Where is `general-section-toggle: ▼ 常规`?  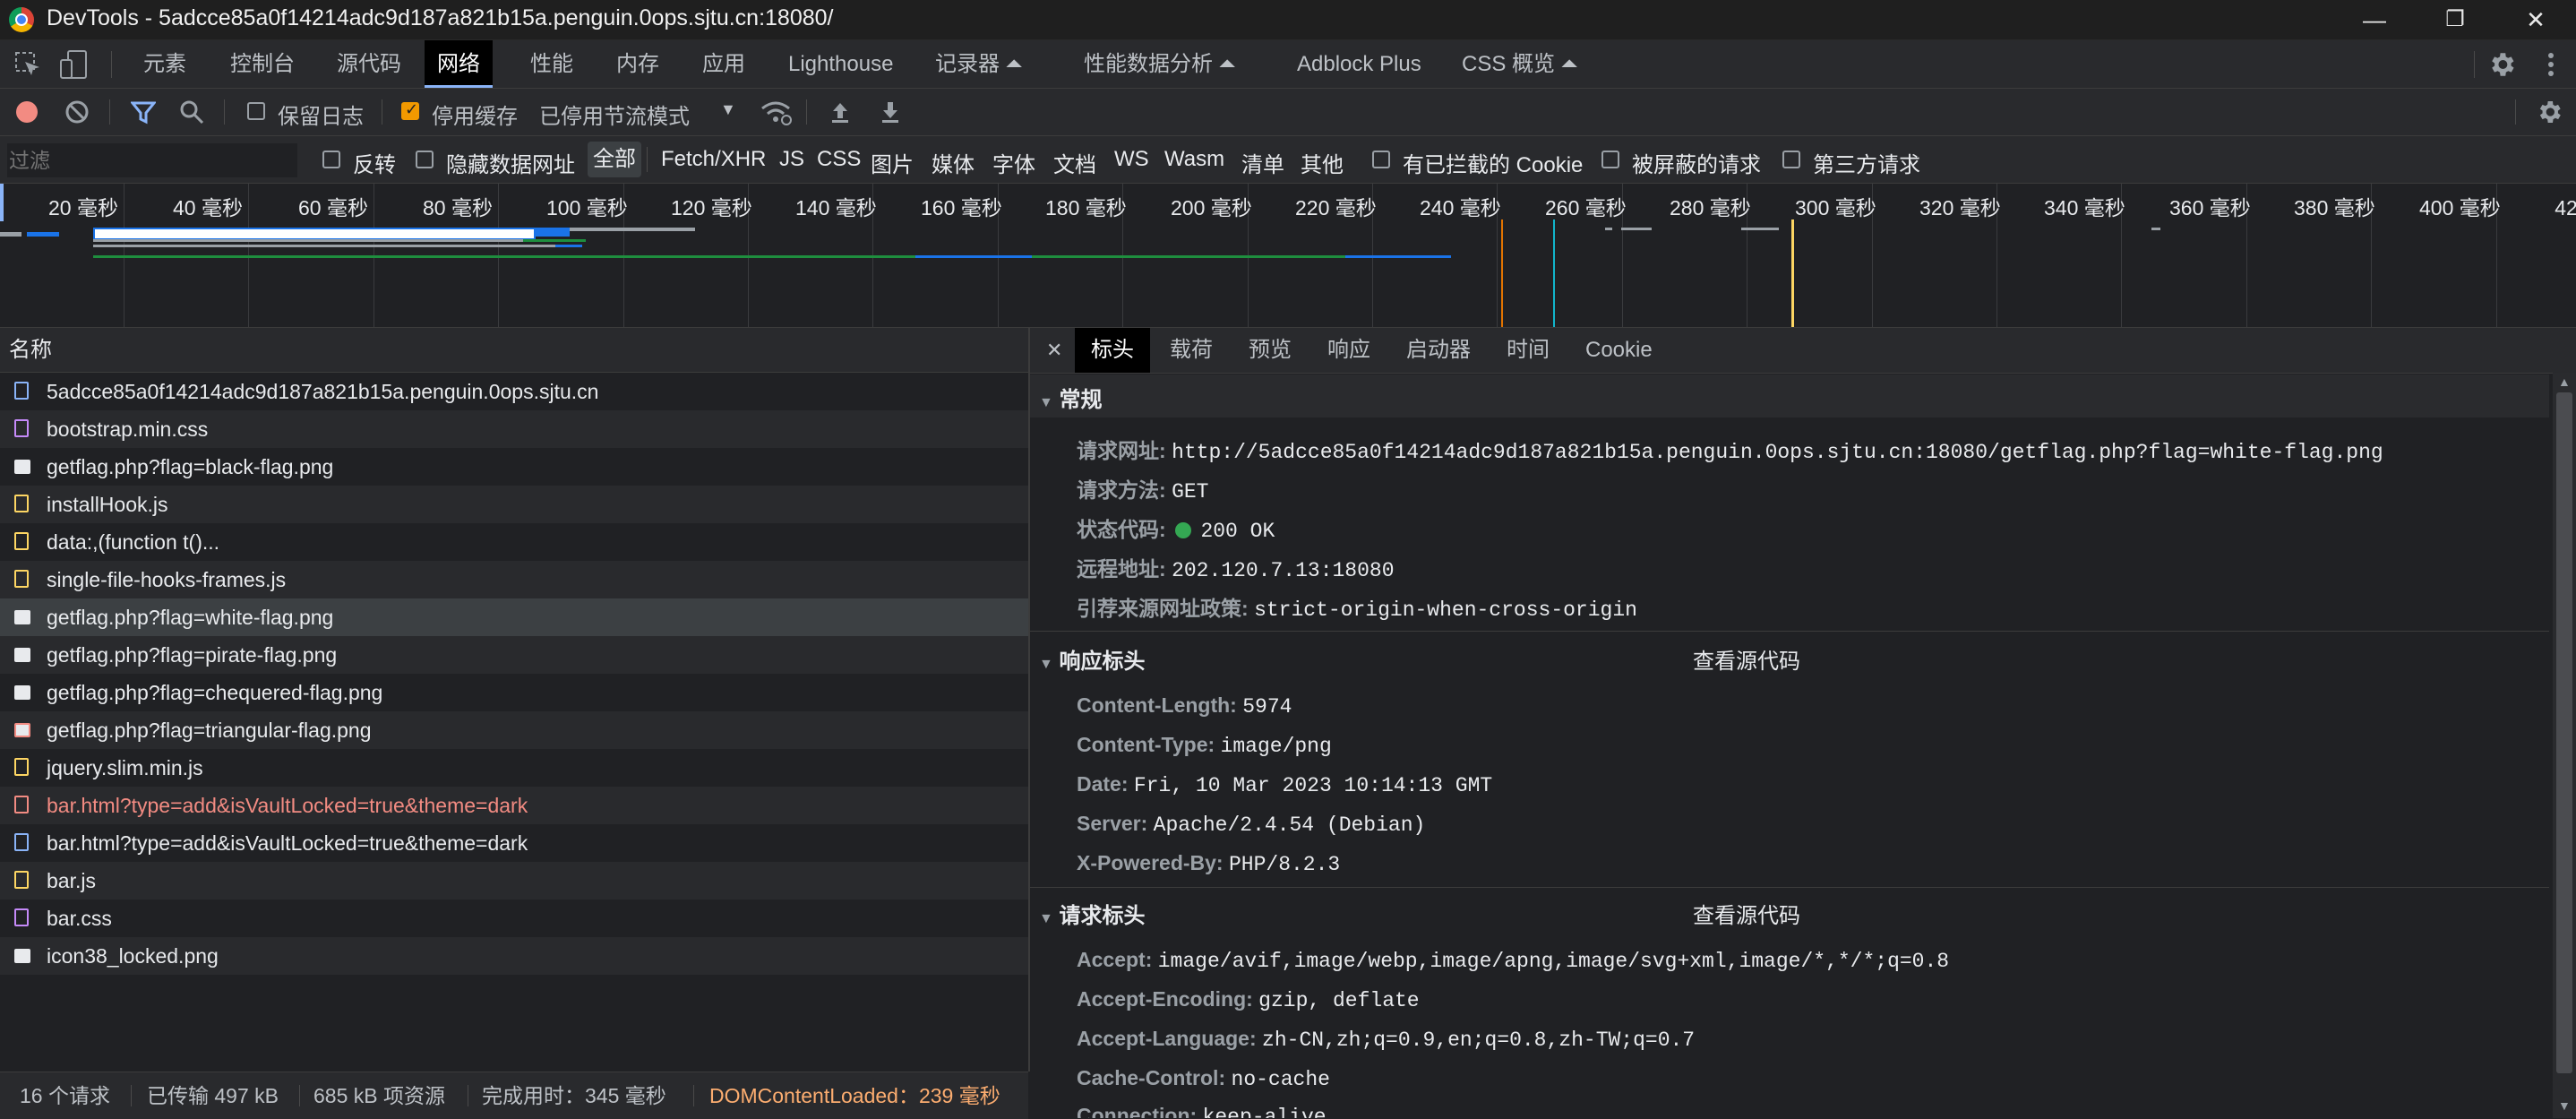 general-section-toggle: ▼ 常规 is located at coordinates (1071, 398).